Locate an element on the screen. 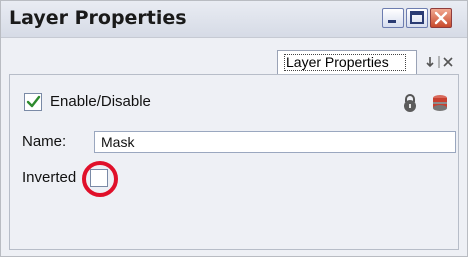 The height and width of the screenshot is (257, 468). close-button is located at coordinates (441, 18).